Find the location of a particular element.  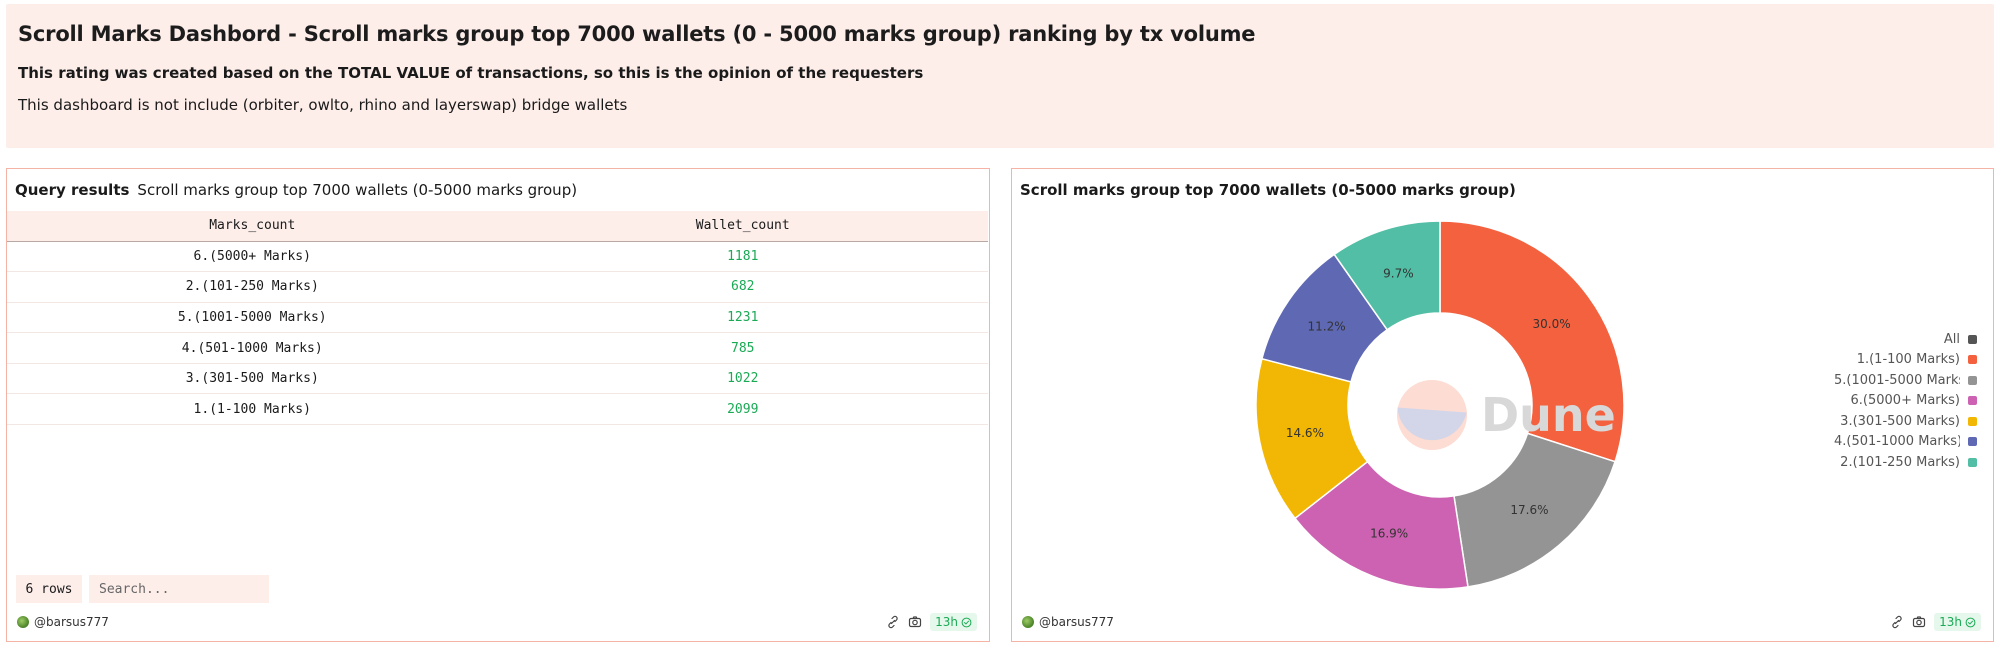

legend-item-2: 5.(1001-5000 Marks) is located at coordinates (1905, 380).